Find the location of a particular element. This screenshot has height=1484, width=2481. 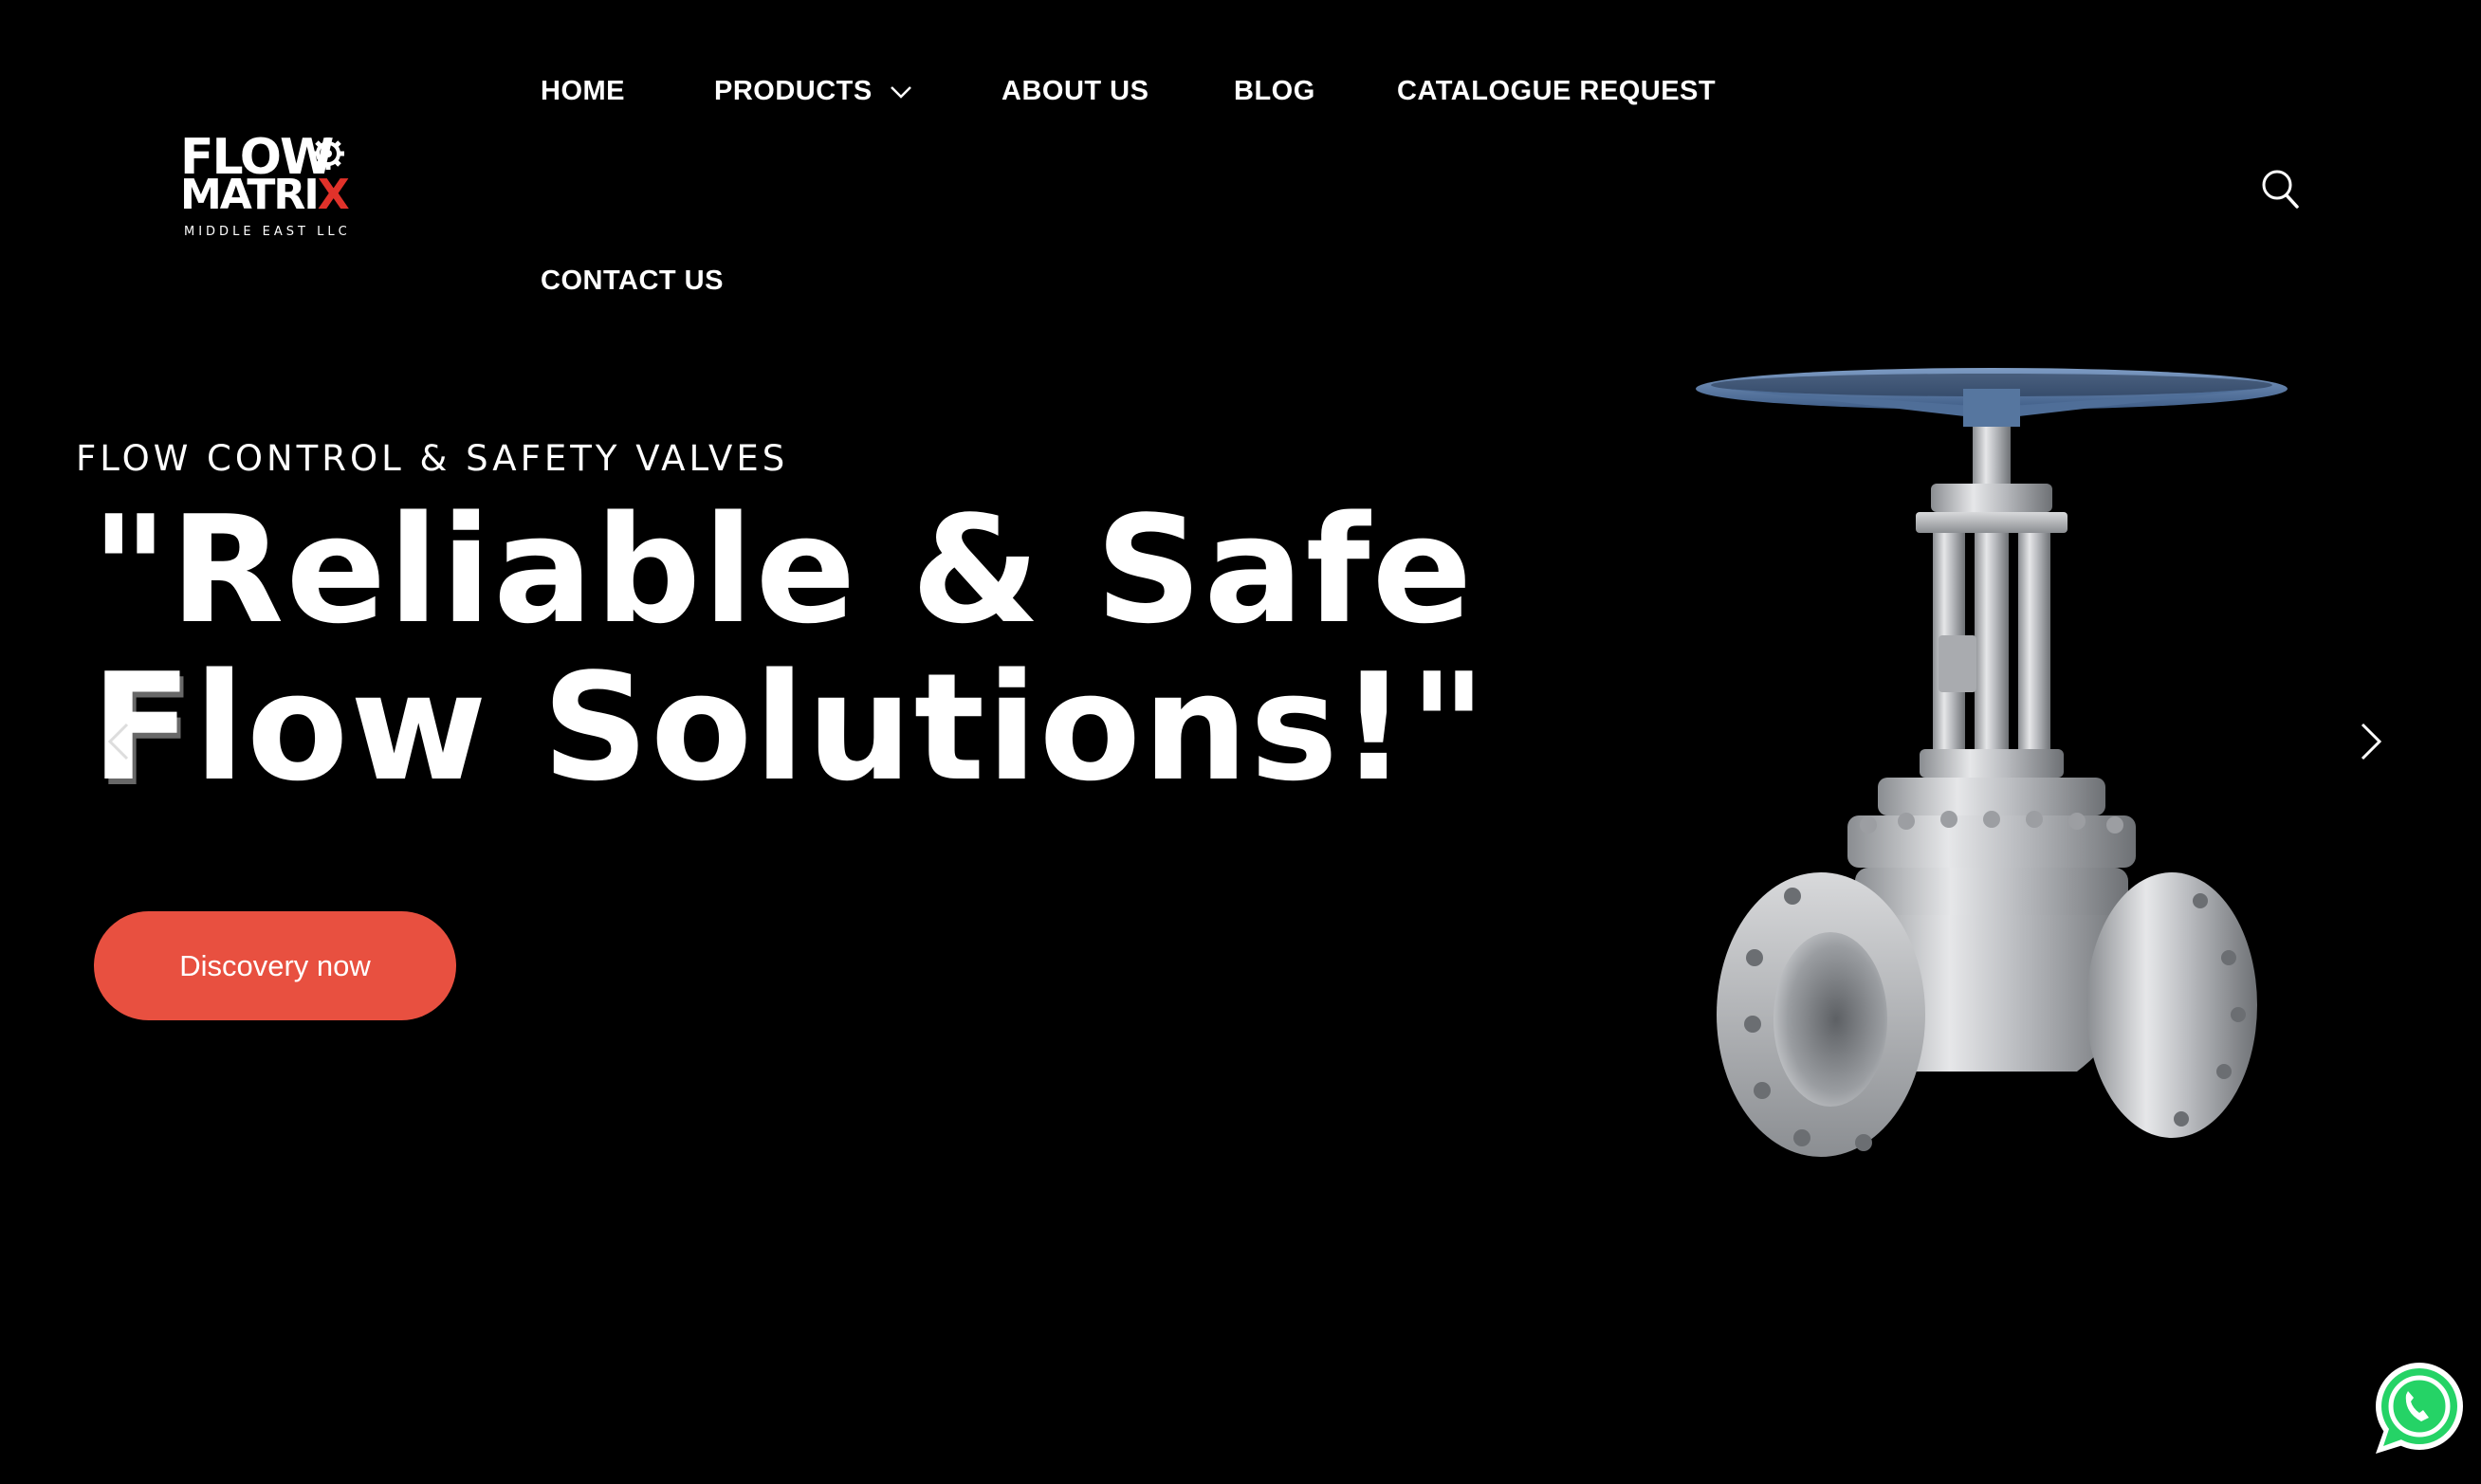

nav-catalogue-request: CATALOGUE REQUEST is located at coordinates (1556, 91).